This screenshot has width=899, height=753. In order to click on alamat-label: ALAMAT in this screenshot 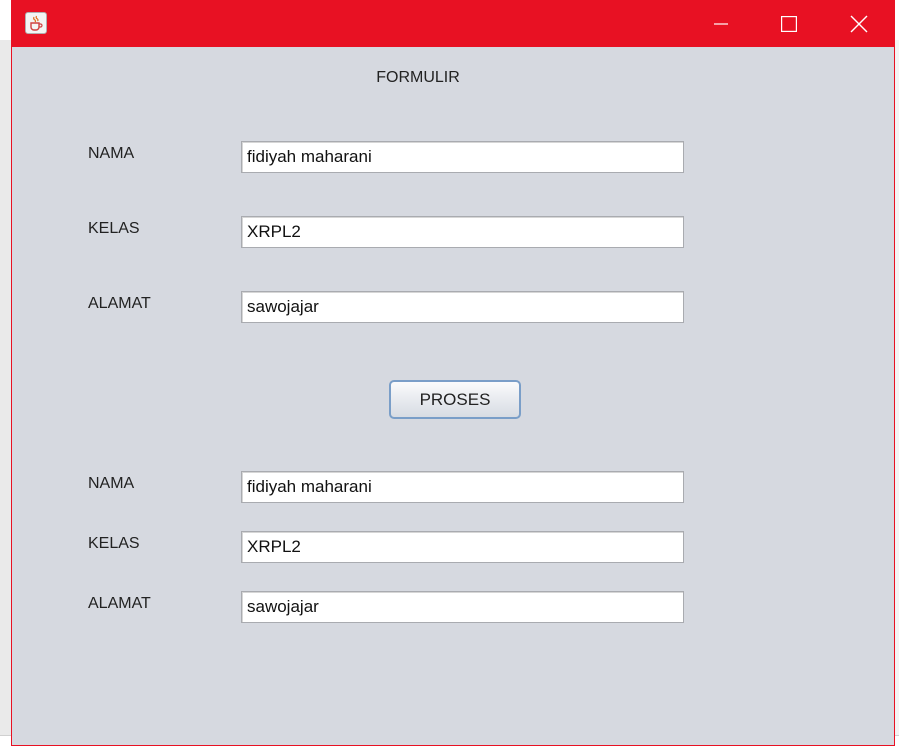, I will do `click(119, 303)`.